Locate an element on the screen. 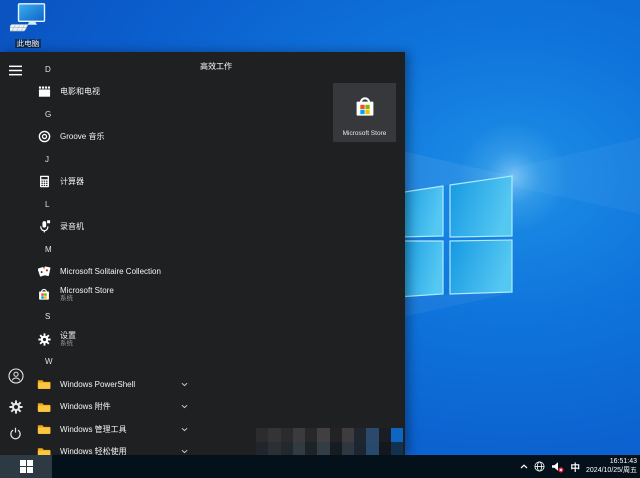 This screenshot has width=640, height=478. app-list-section-header: S is located at coordinates (113, 317).